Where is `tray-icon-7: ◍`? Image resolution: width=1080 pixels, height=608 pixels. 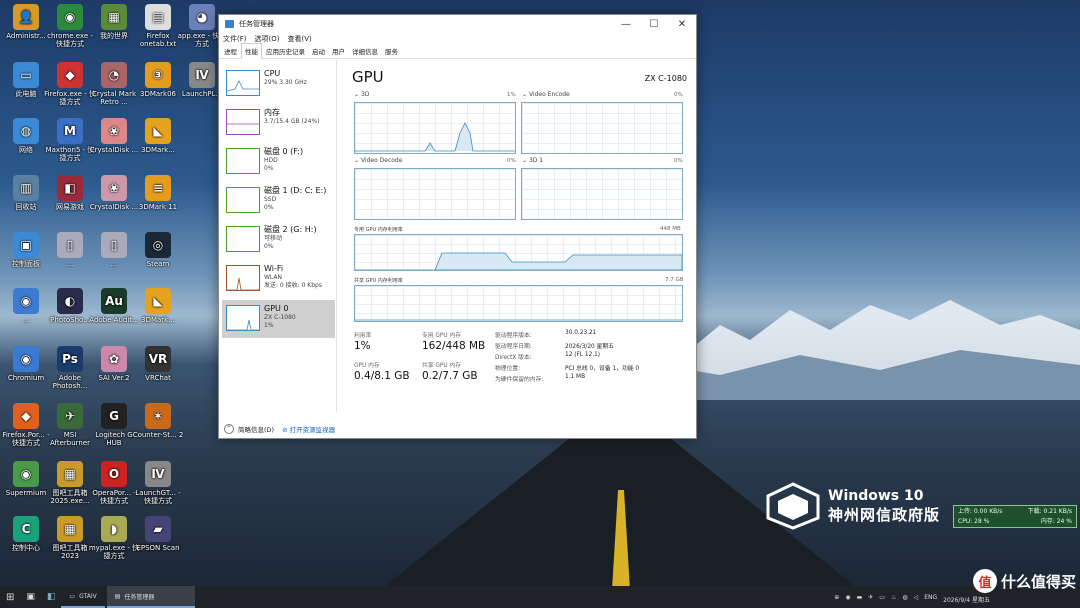 tray-icon-7: ◍ is located at coordinates (904, 597).